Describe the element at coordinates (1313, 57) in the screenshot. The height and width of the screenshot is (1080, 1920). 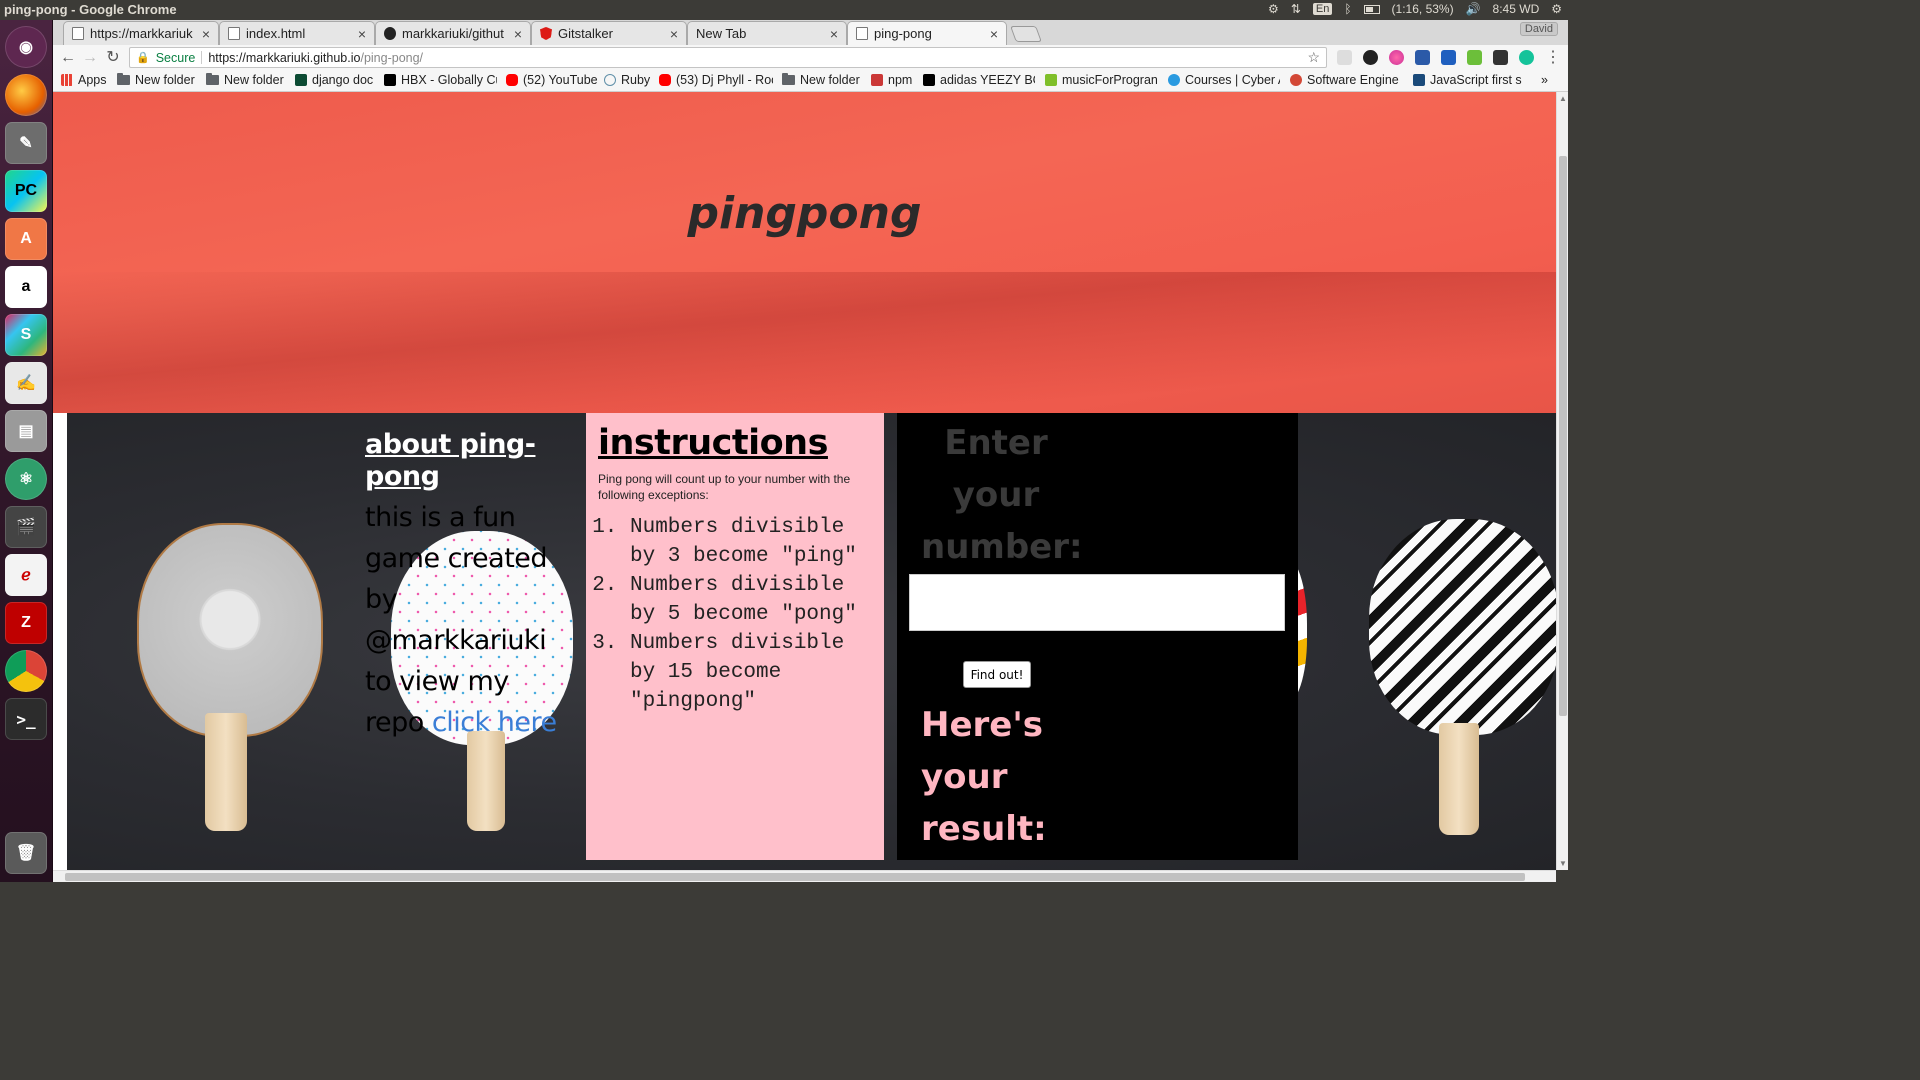
I see `bookmark-star-icon: ☆` at that location.